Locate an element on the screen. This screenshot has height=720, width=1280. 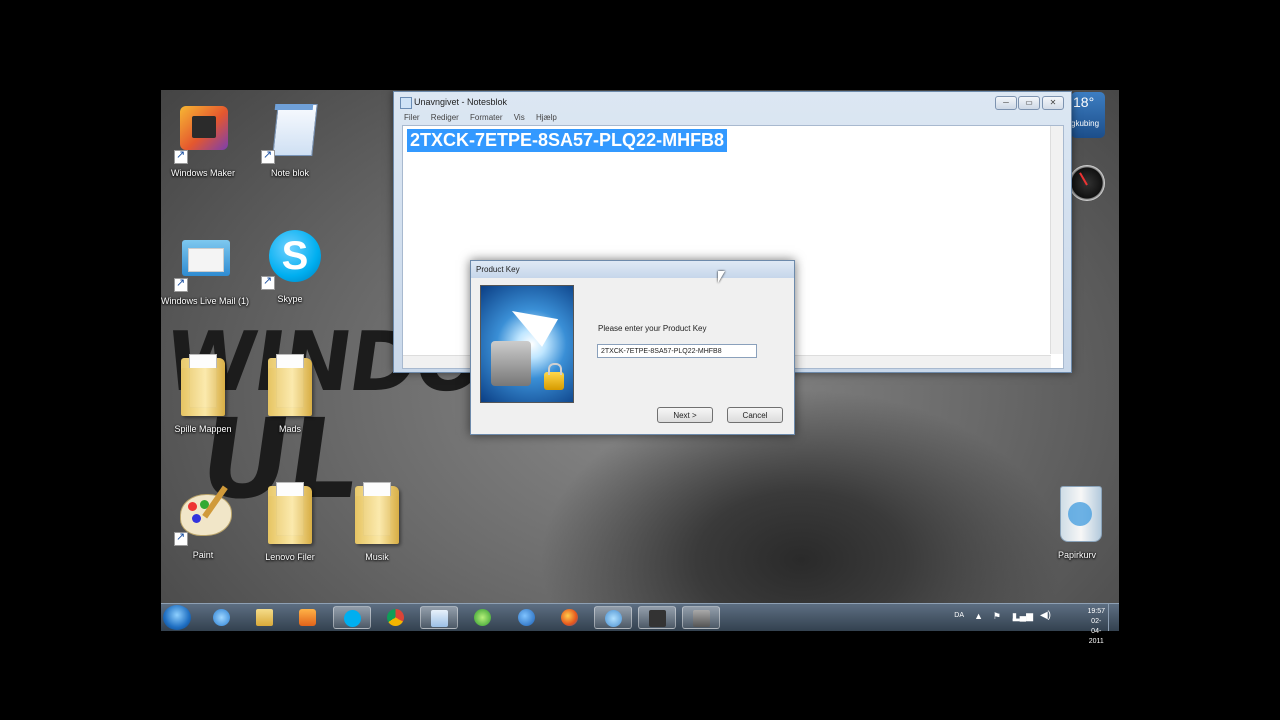
desktop-icon-windows-live-mail: Windows Live Mail (1) is located at coordinates (205, 268).